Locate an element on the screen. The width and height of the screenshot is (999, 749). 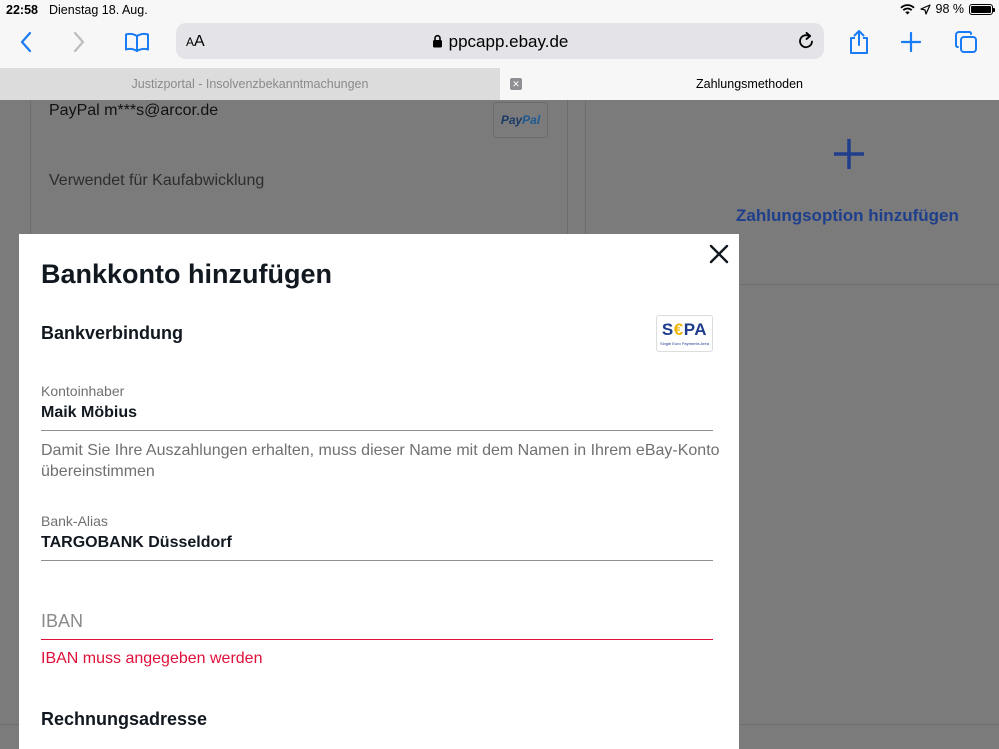
add-plus-icon is located at coordinates (849, 154).